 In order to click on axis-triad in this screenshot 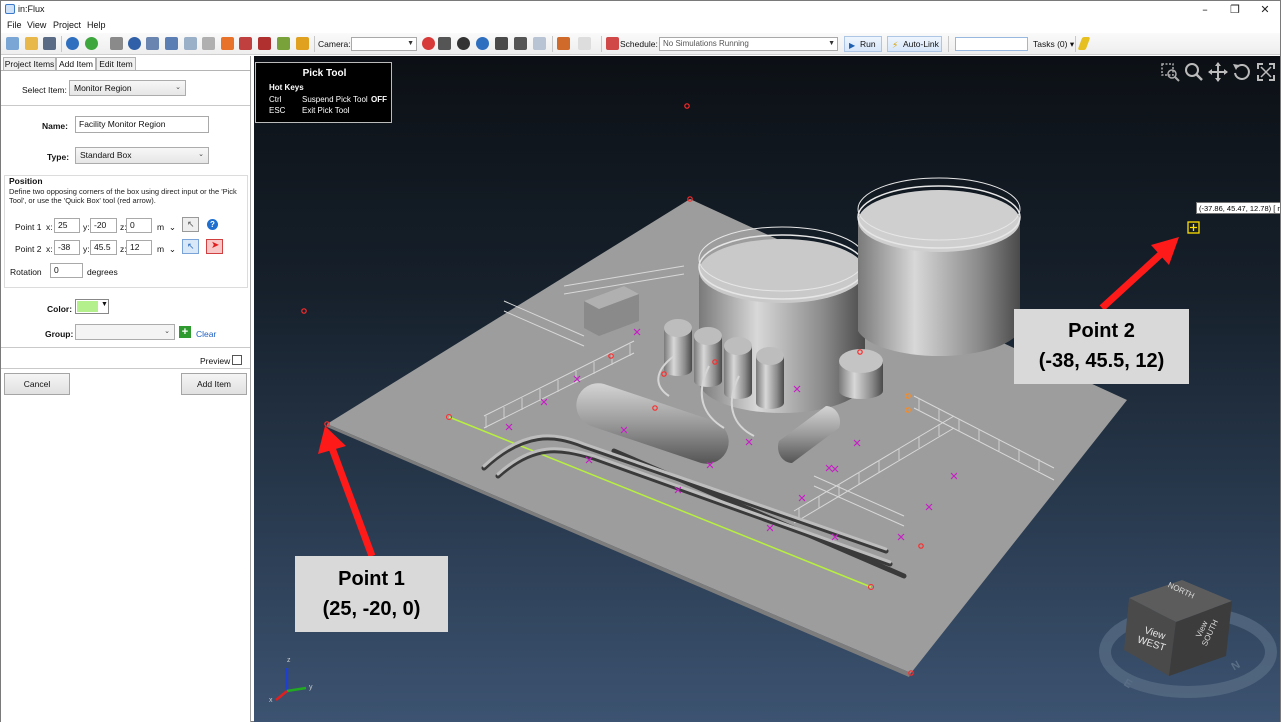, I will do `click(291, 684)`.